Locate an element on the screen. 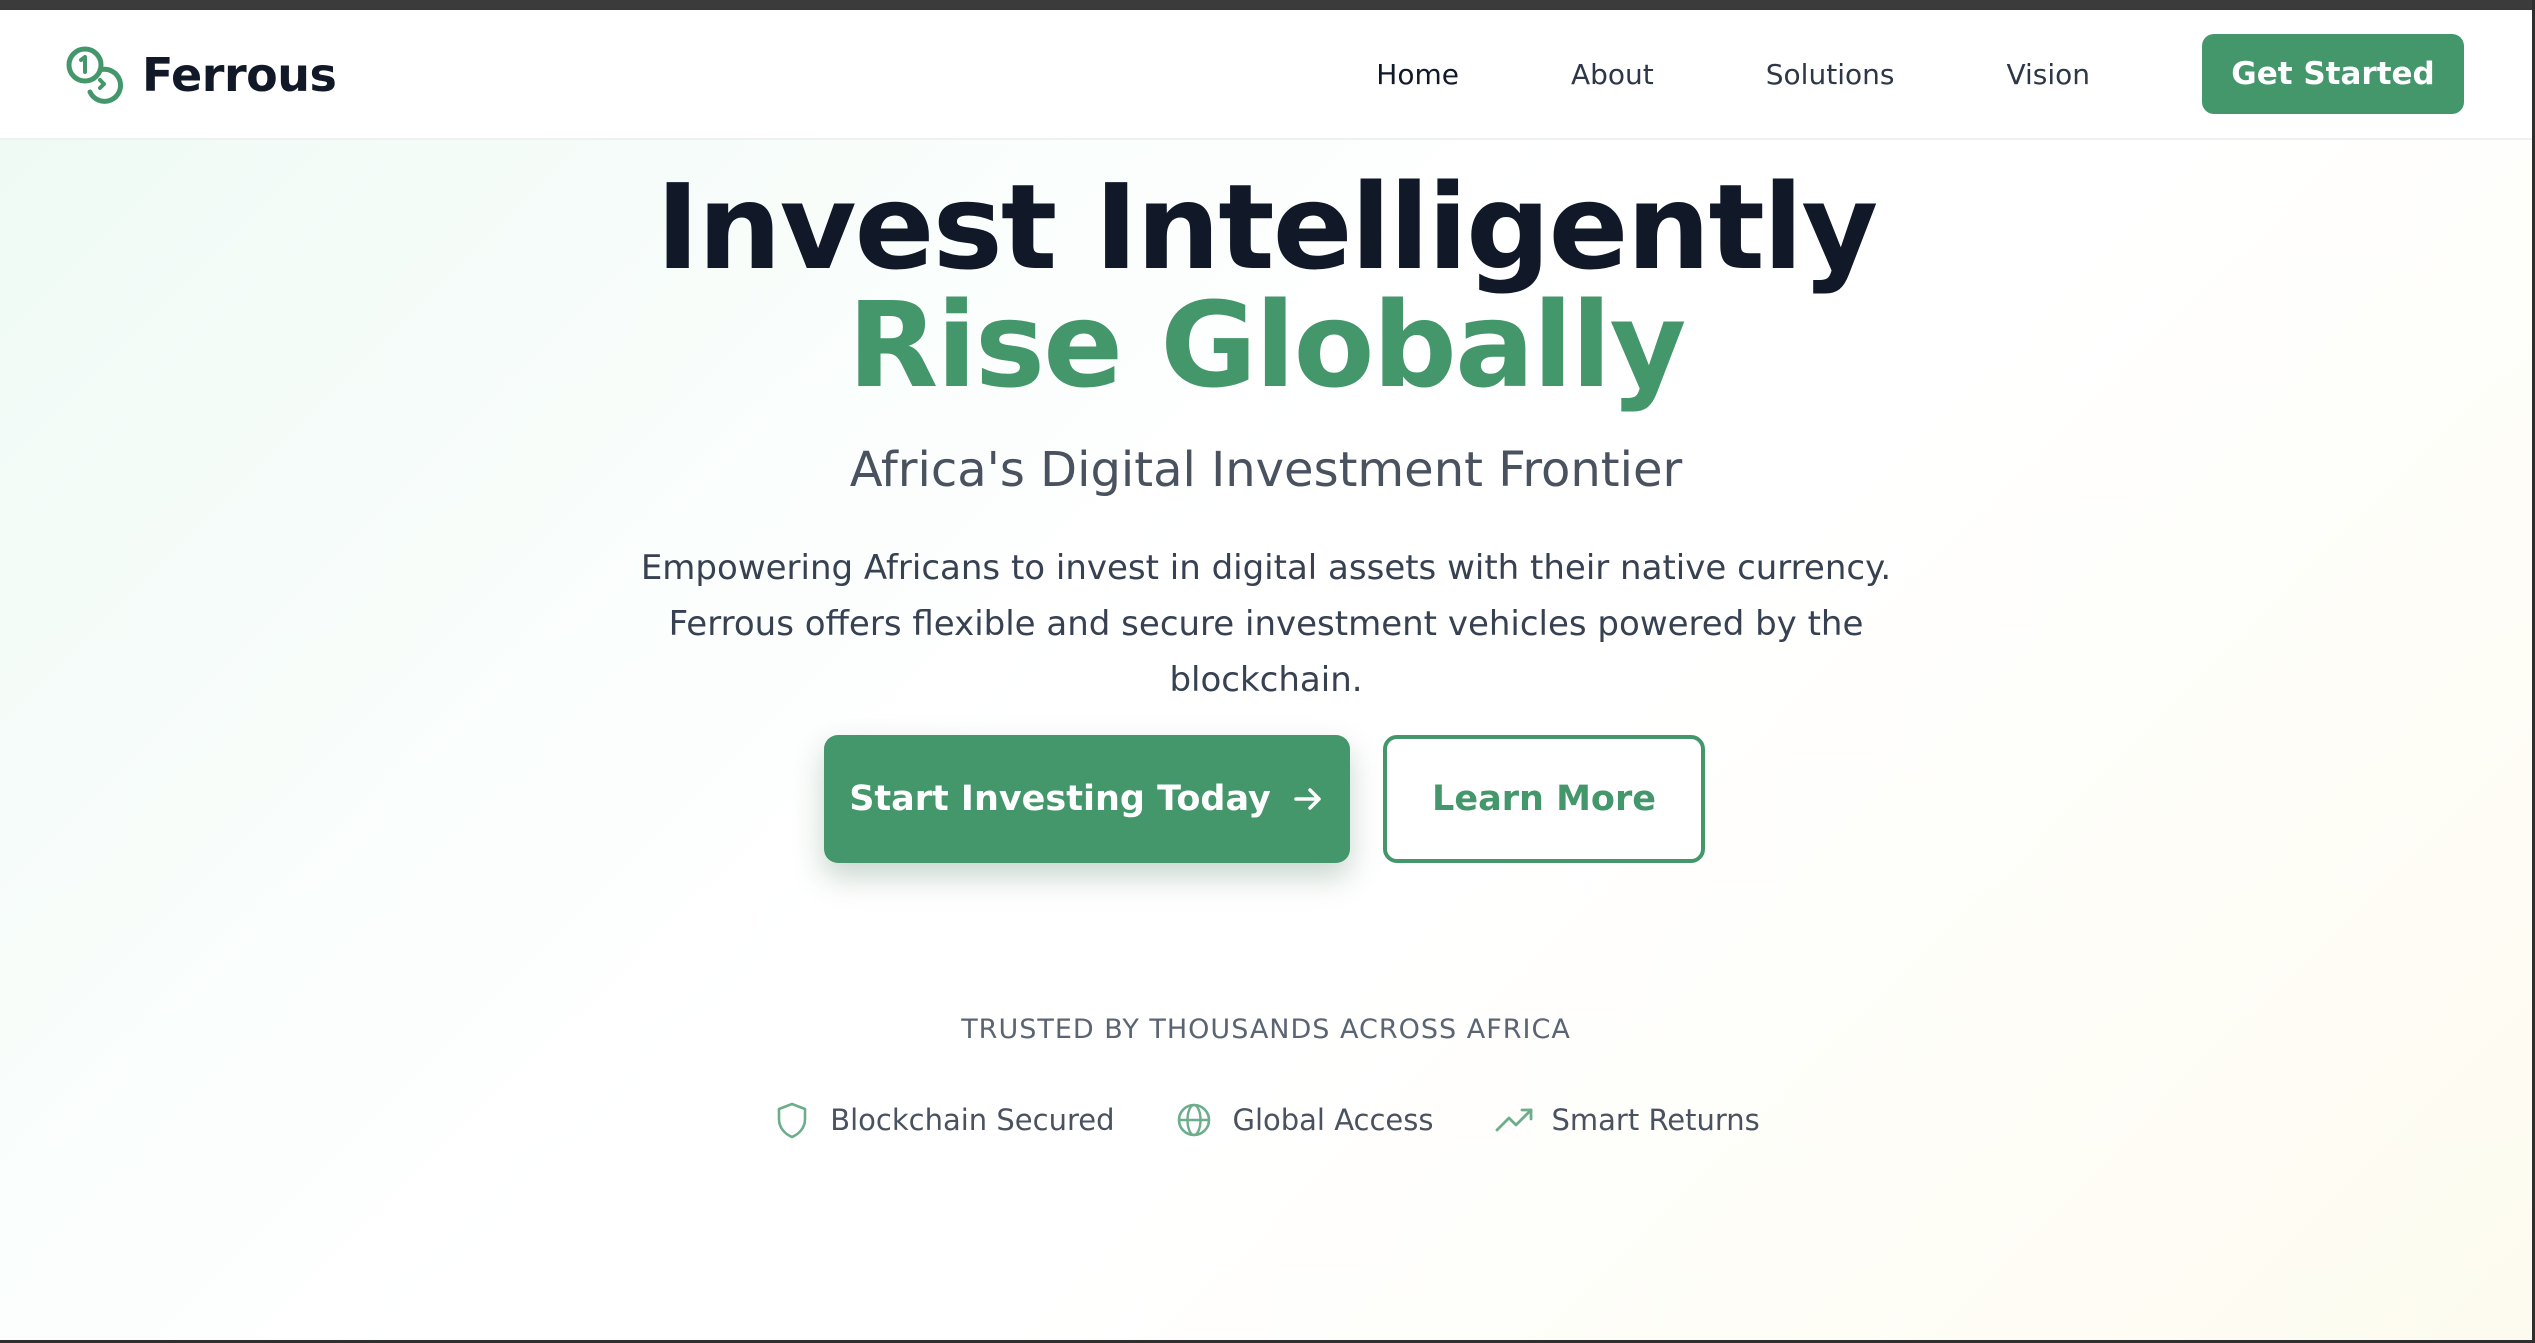  headline-line-1: Invest Intelligently is located at coordinates (1267, 227).